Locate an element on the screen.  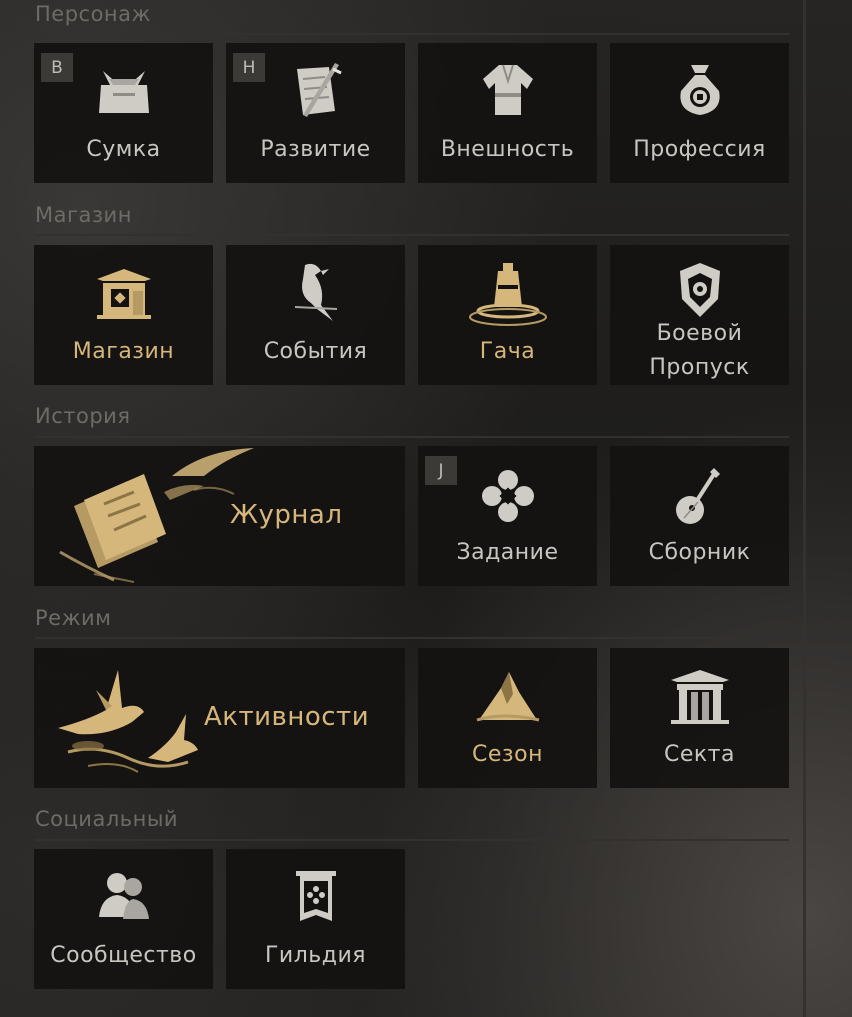
gate-icon is located at coordinates (699, 697).